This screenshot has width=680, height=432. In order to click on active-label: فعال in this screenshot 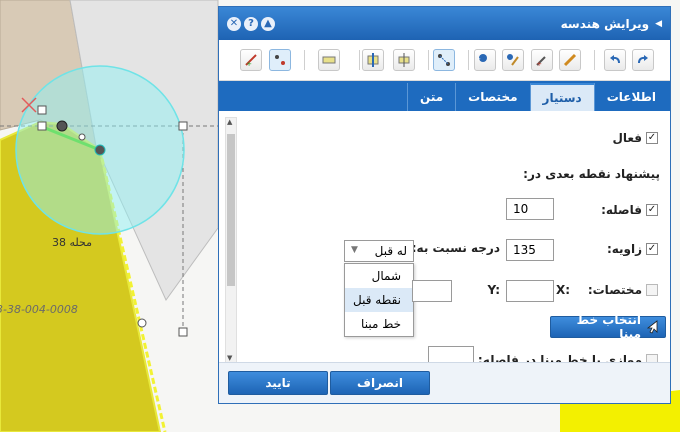, I will do `click(627, 138)`.